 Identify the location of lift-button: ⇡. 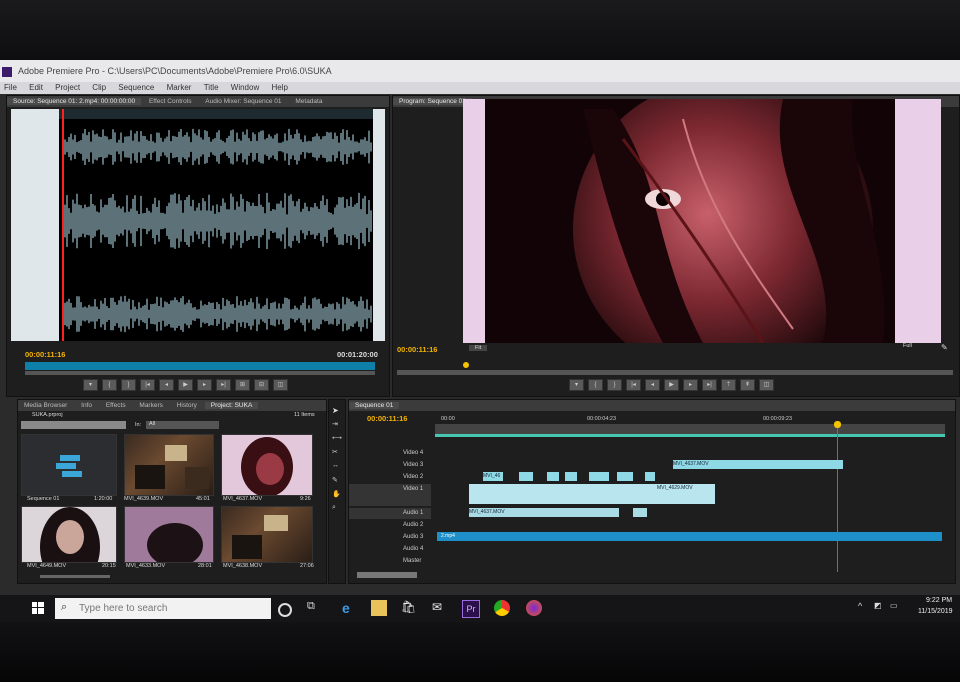
(728, 385).